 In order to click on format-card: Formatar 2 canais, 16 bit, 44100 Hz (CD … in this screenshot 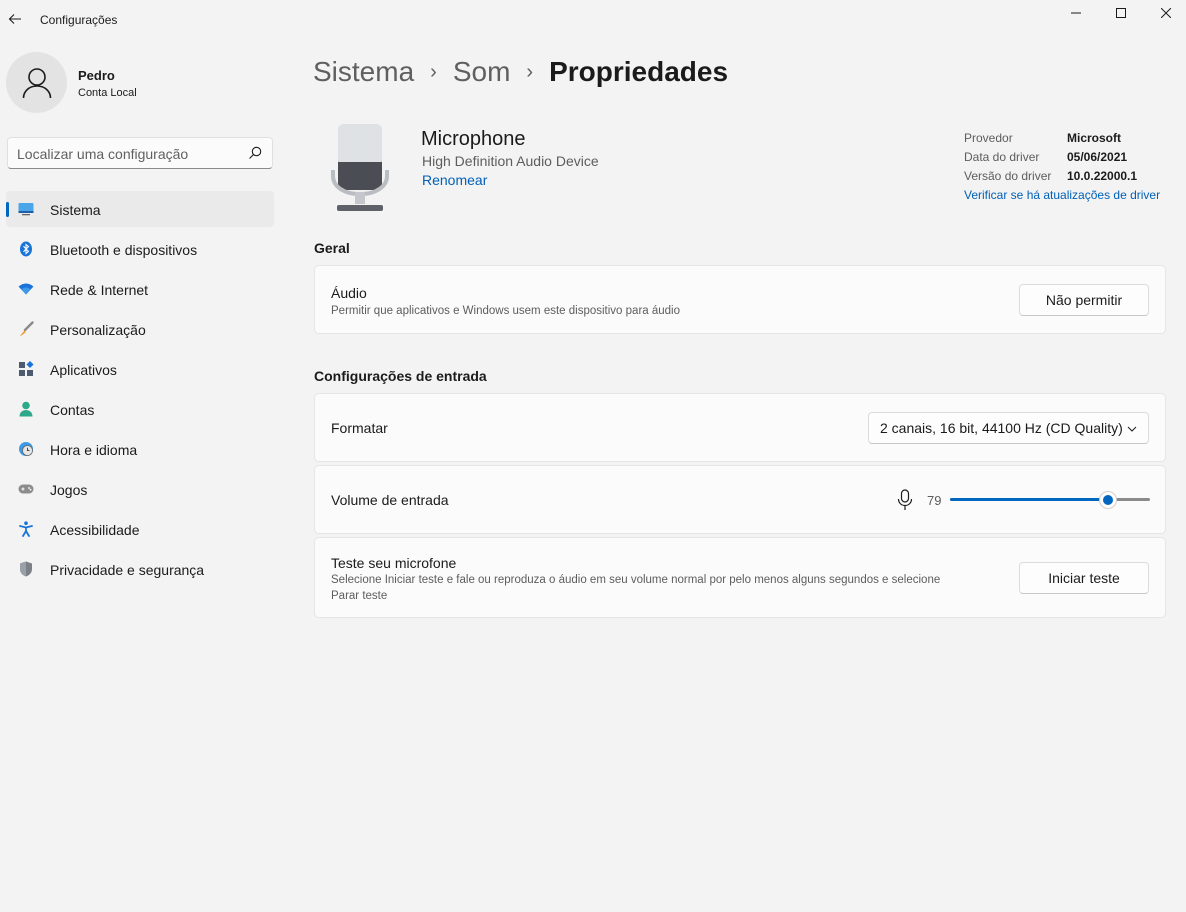, I will do `click(740, 427)`.